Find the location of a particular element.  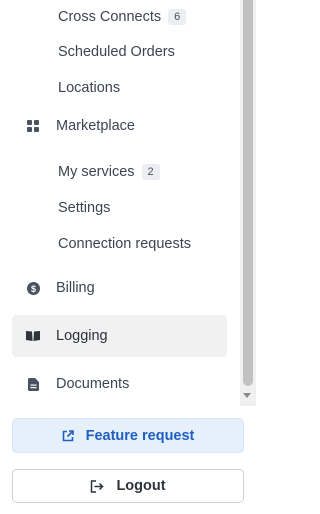

grid-icon is located at coordinates (33, 126).